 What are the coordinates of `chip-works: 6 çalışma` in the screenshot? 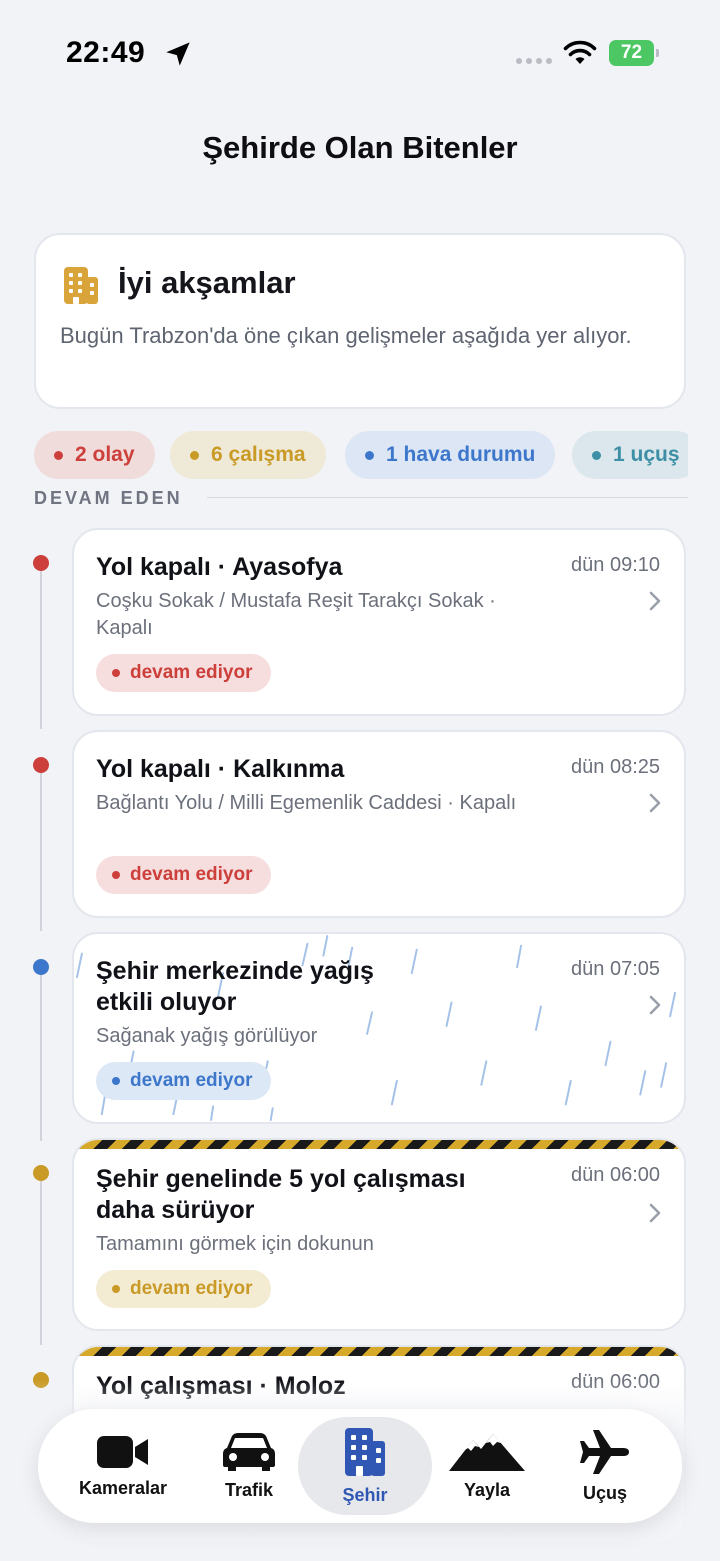 It's located at (248, 455).